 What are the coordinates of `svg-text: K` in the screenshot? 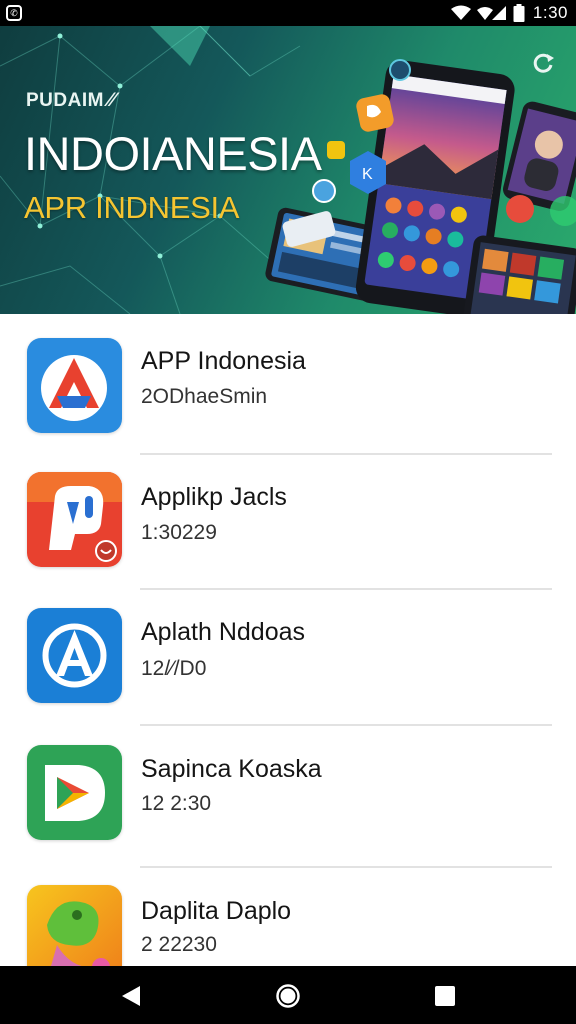 It's located at (367, 174).